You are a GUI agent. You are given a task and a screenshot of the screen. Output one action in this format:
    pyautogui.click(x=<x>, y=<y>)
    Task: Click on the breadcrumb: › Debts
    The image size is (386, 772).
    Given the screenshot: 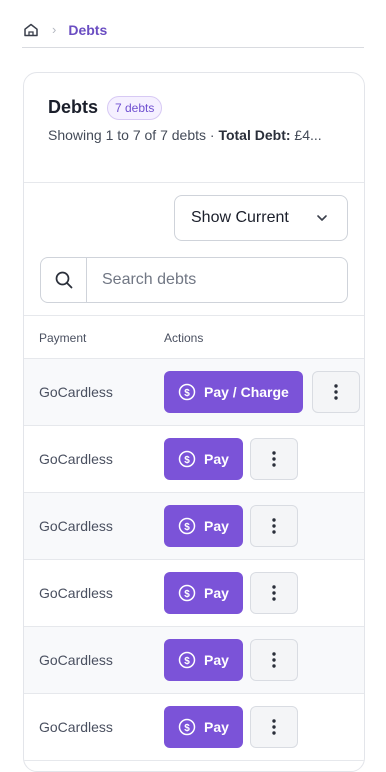 What is the action you would take?
    pyautogui.click(x=193, y=33)
    